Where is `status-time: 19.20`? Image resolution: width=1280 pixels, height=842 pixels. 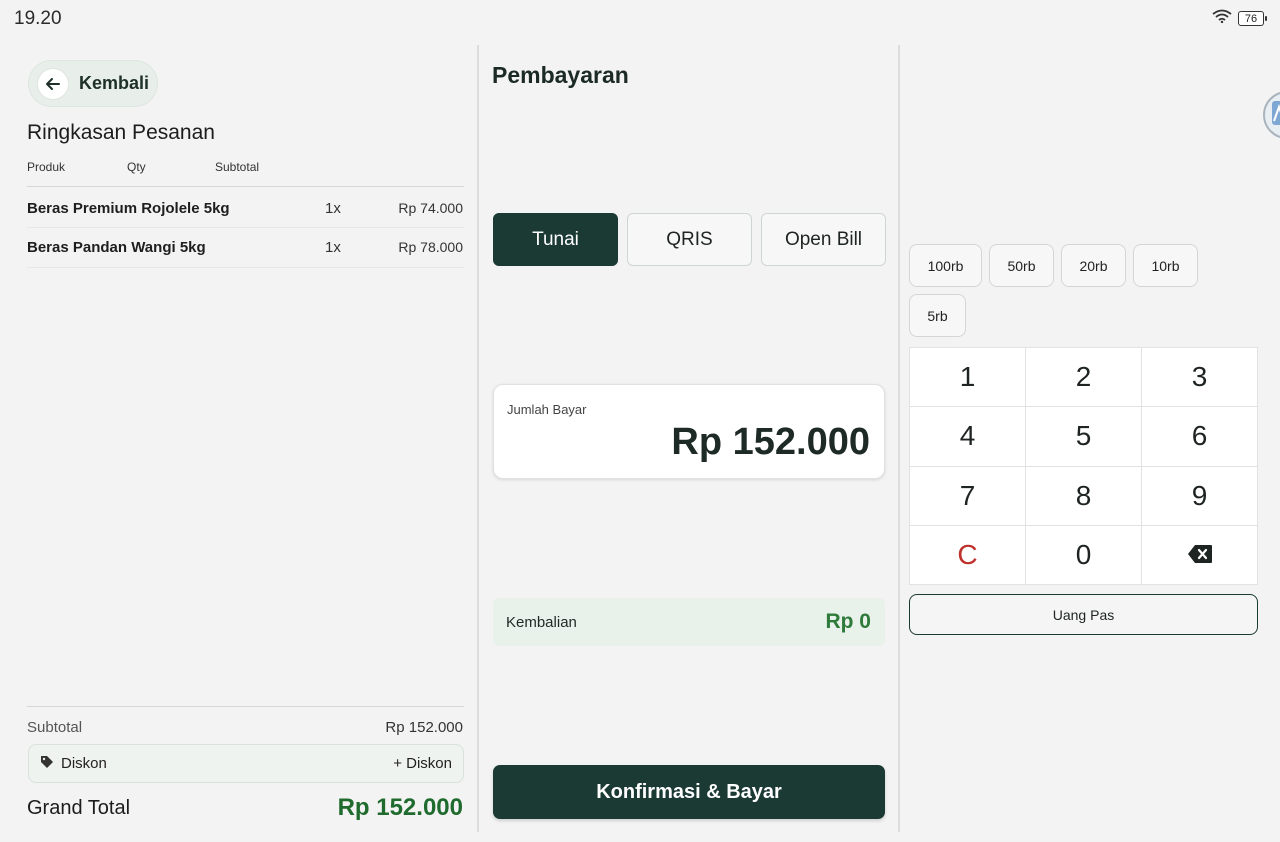 status-time: 19.20 is located at coordinates (38, 18).